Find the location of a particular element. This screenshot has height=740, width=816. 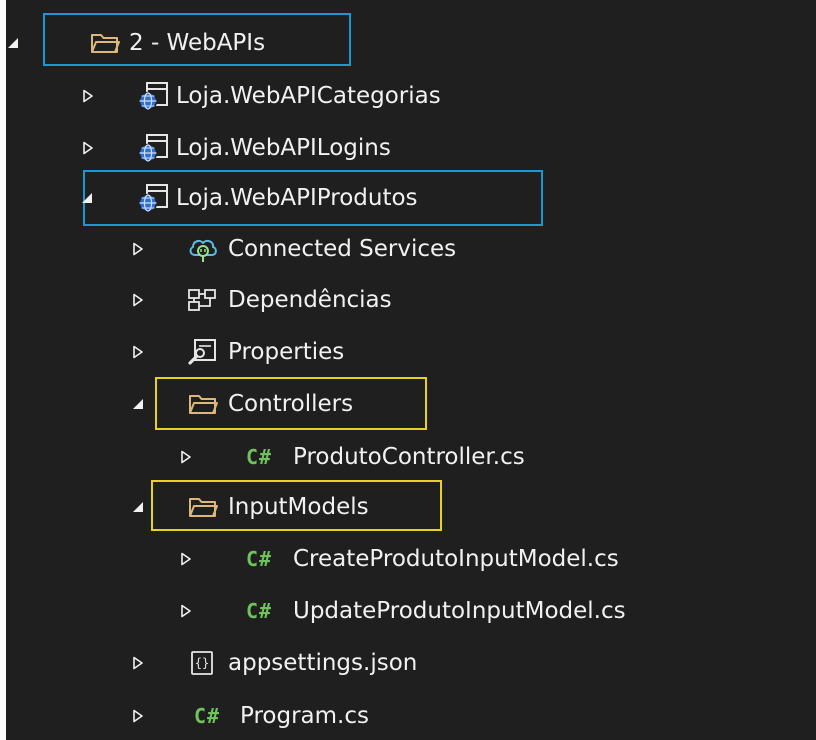

tree-item-file-program: C# Program.cs is located at coordinates (411, 715).